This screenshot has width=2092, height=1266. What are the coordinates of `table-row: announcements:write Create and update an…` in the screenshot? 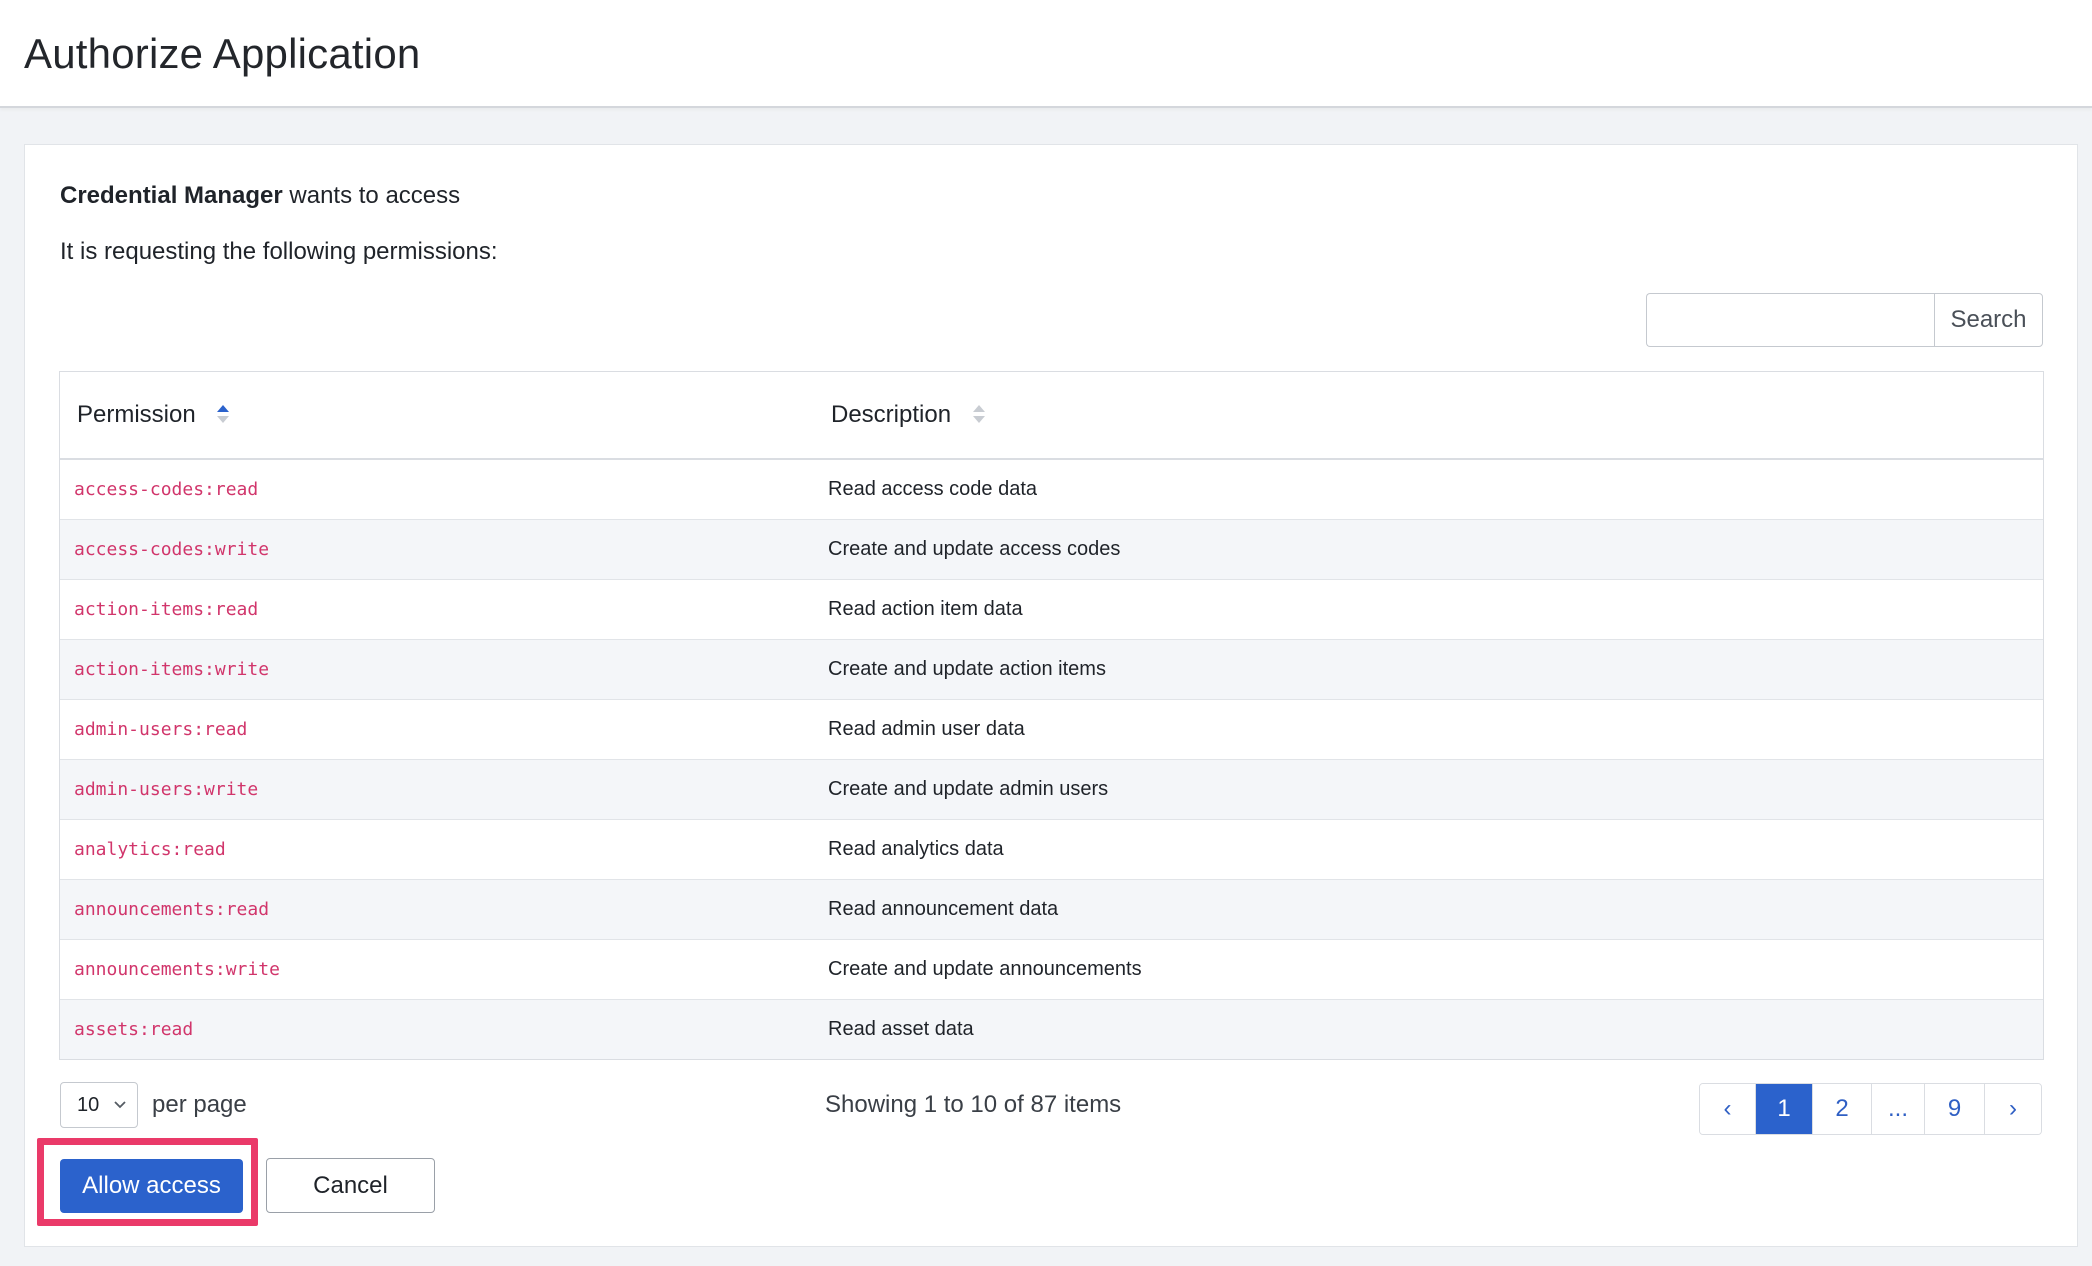 It's located at (1051, 969).